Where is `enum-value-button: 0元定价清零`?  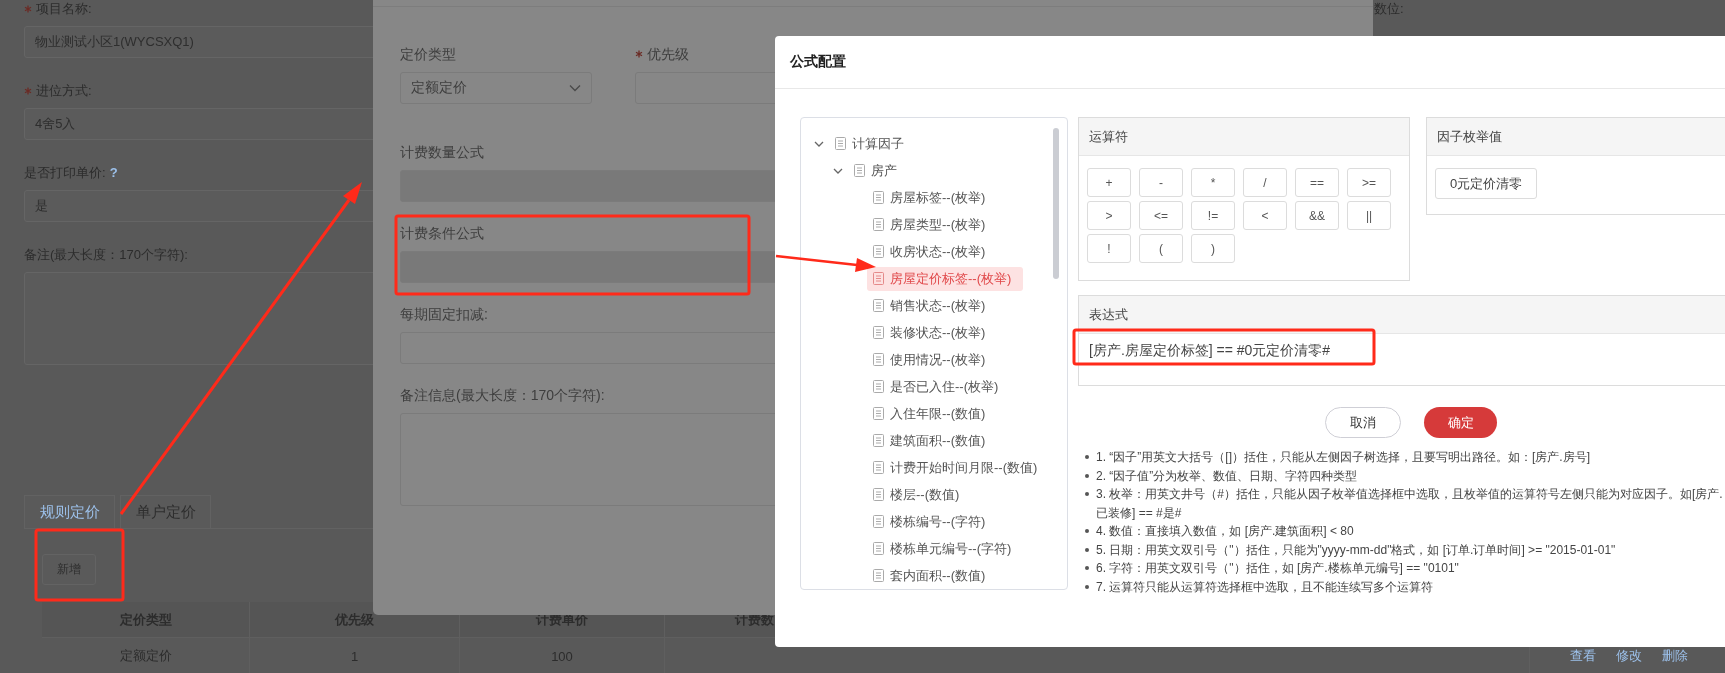 enum-value-button: 0元定价清零 is located at coordinates (1486, 183).